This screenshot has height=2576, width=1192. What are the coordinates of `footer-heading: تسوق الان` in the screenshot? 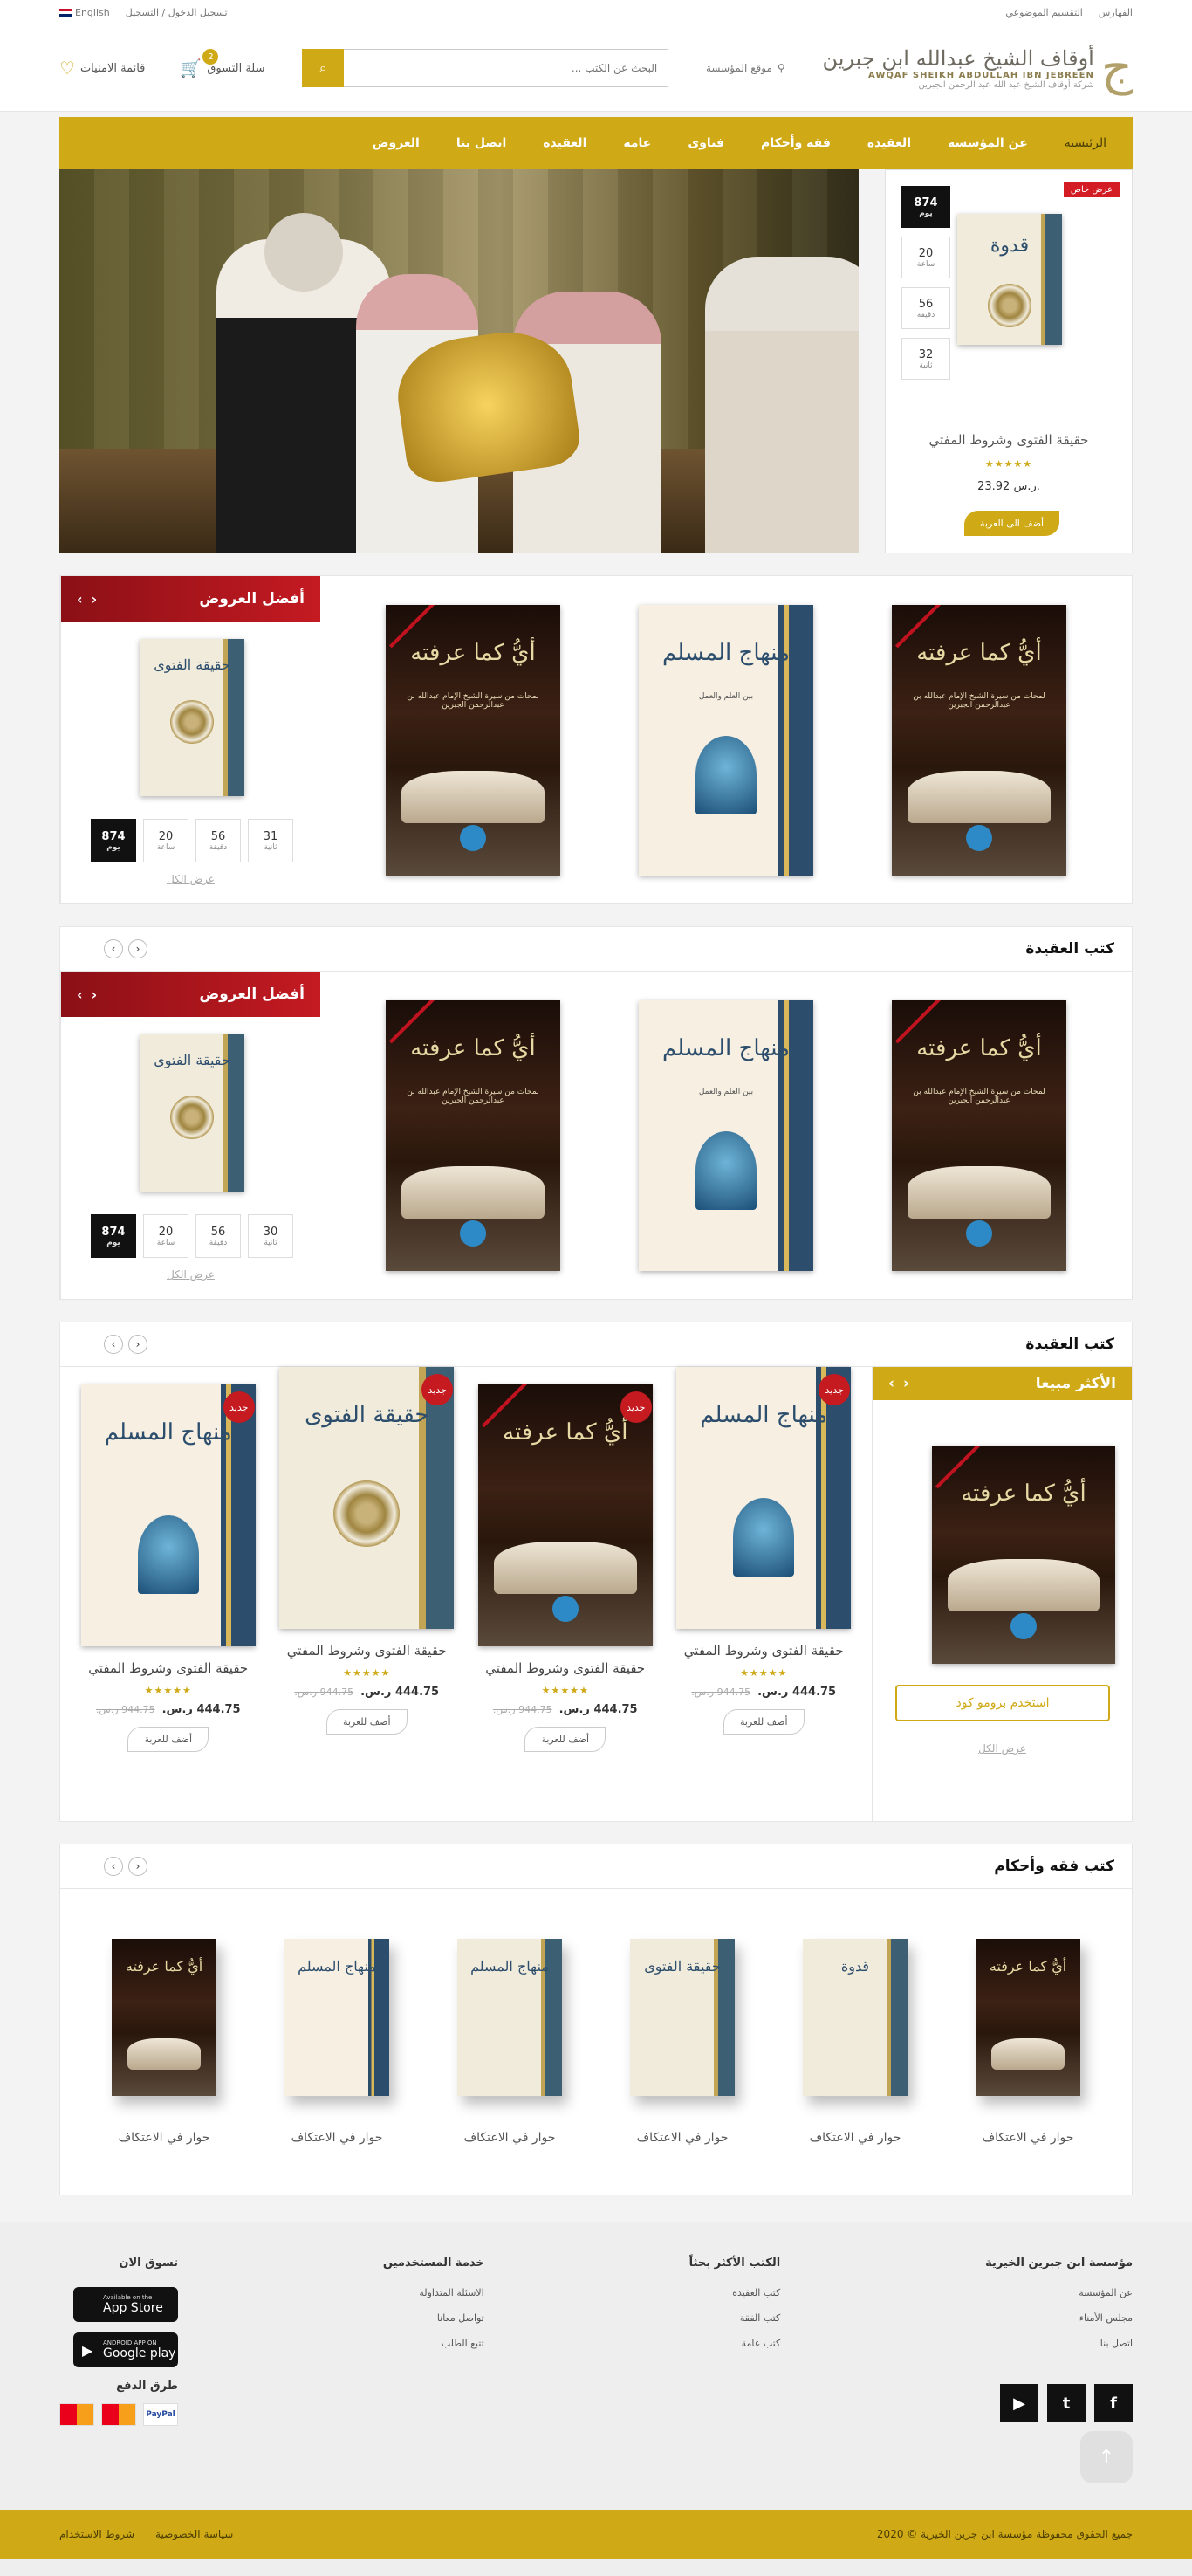 It's located at (148, 2263).